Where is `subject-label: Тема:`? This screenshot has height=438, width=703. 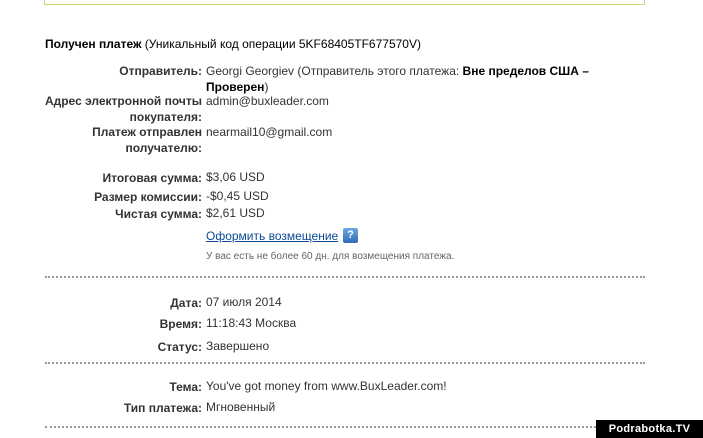
subject-label: Тема: is located at coordinates (185, 387).